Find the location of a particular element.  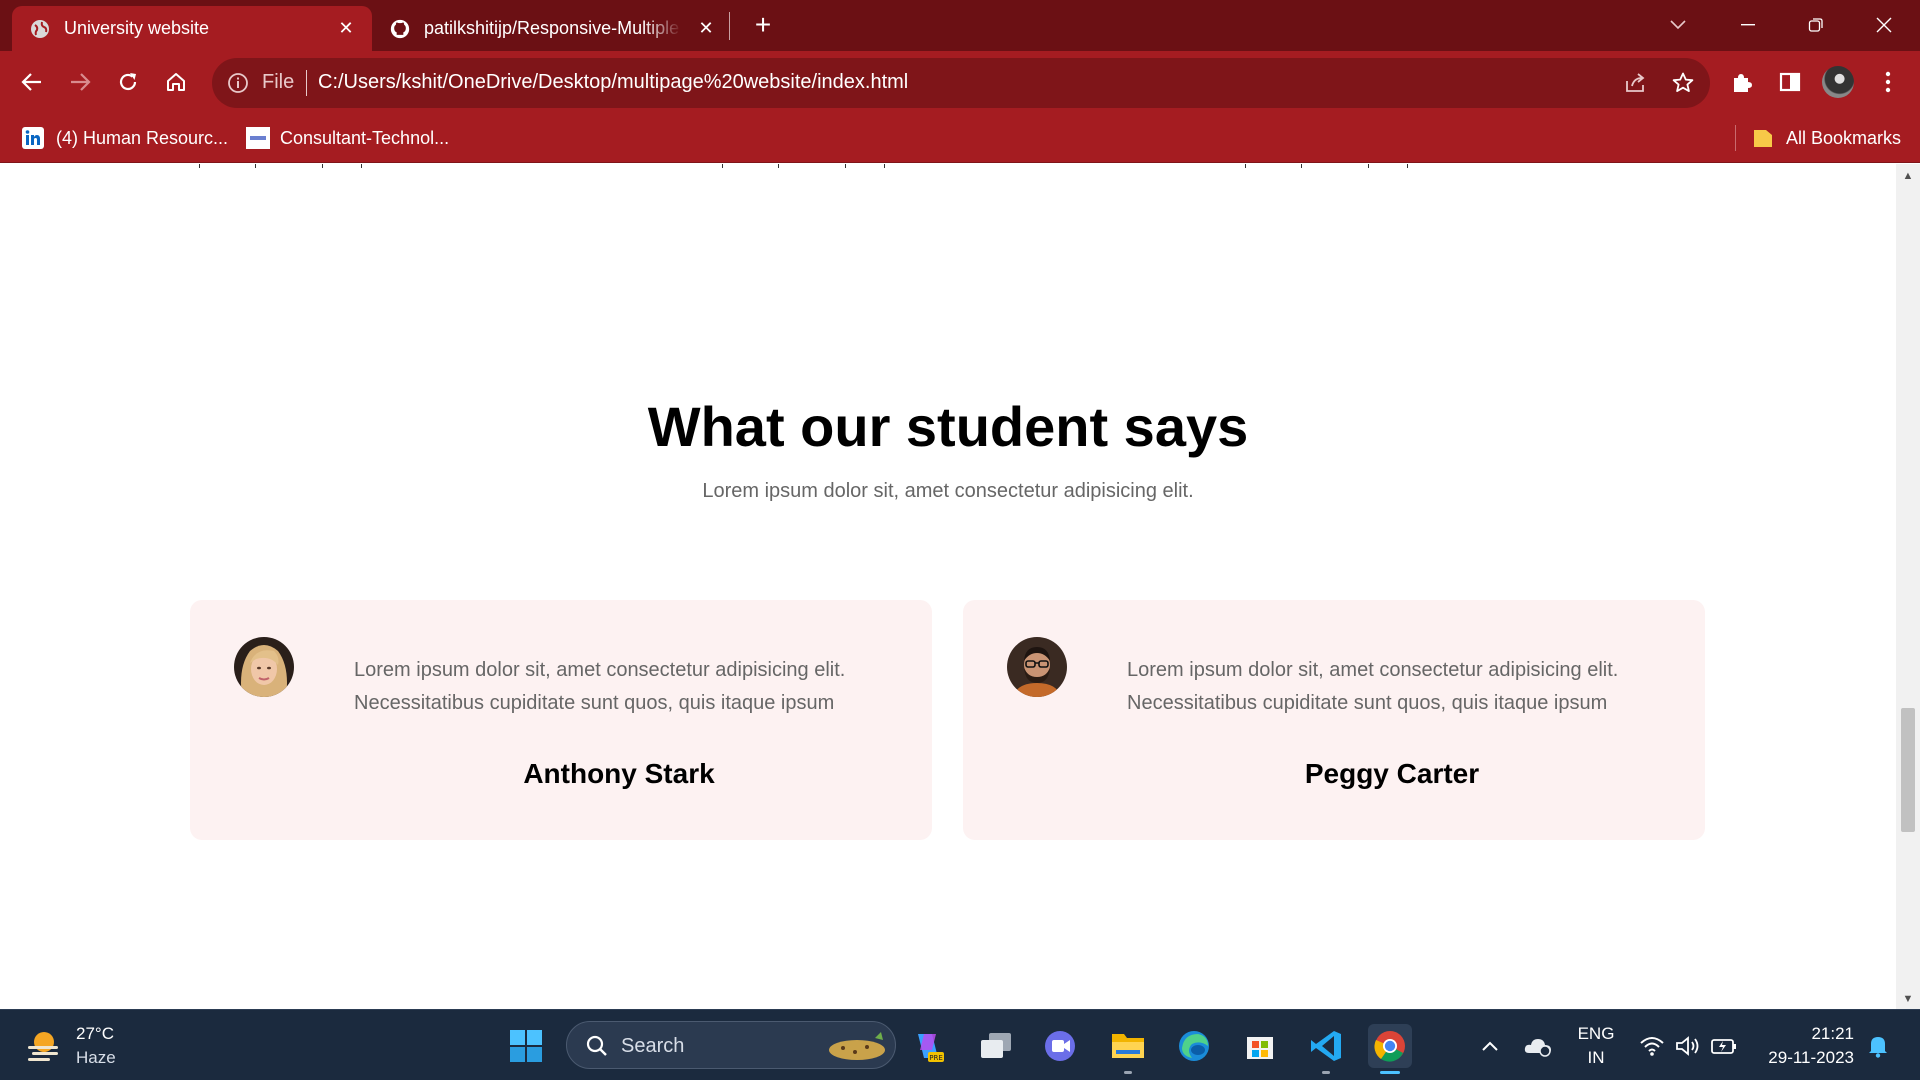

active-indicator is located at coordinates (1390, 1072).